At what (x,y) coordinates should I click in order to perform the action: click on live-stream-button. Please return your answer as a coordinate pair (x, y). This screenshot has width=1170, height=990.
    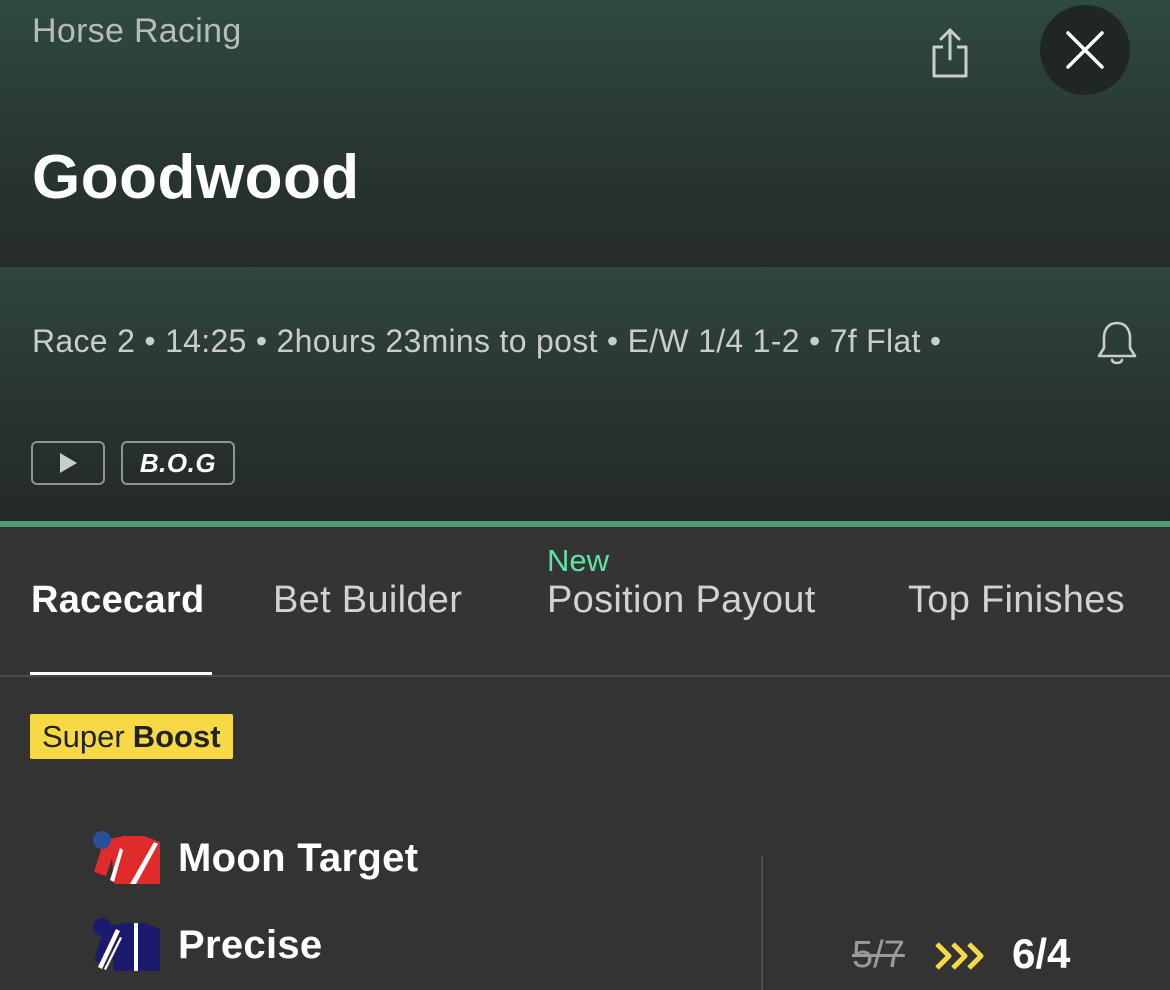
    Looking at the image, I should click on (68, 463).